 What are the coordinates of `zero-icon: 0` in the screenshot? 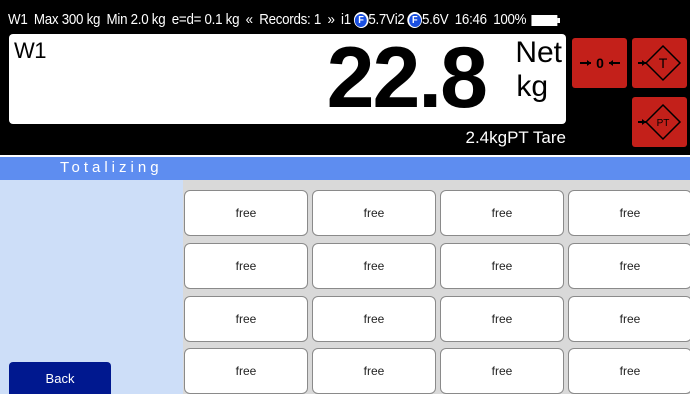 It's located at (599, 63).